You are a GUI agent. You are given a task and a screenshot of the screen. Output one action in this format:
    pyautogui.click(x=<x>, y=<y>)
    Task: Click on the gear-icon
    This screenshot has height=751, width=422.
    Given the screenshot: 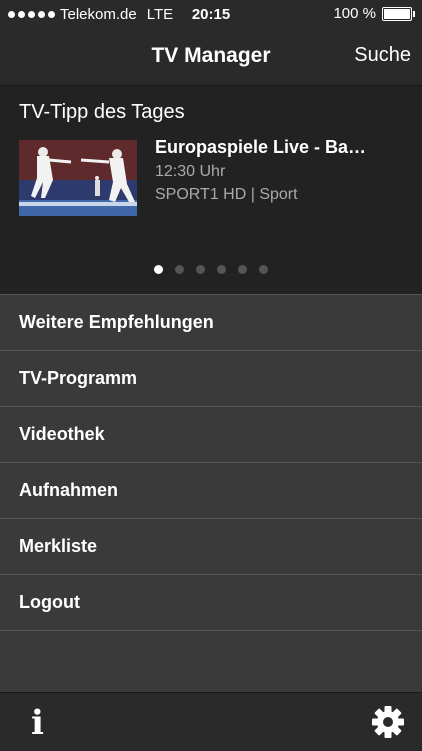 What is the action you would take?
    pyautogui.click(x=388, y=722)
    